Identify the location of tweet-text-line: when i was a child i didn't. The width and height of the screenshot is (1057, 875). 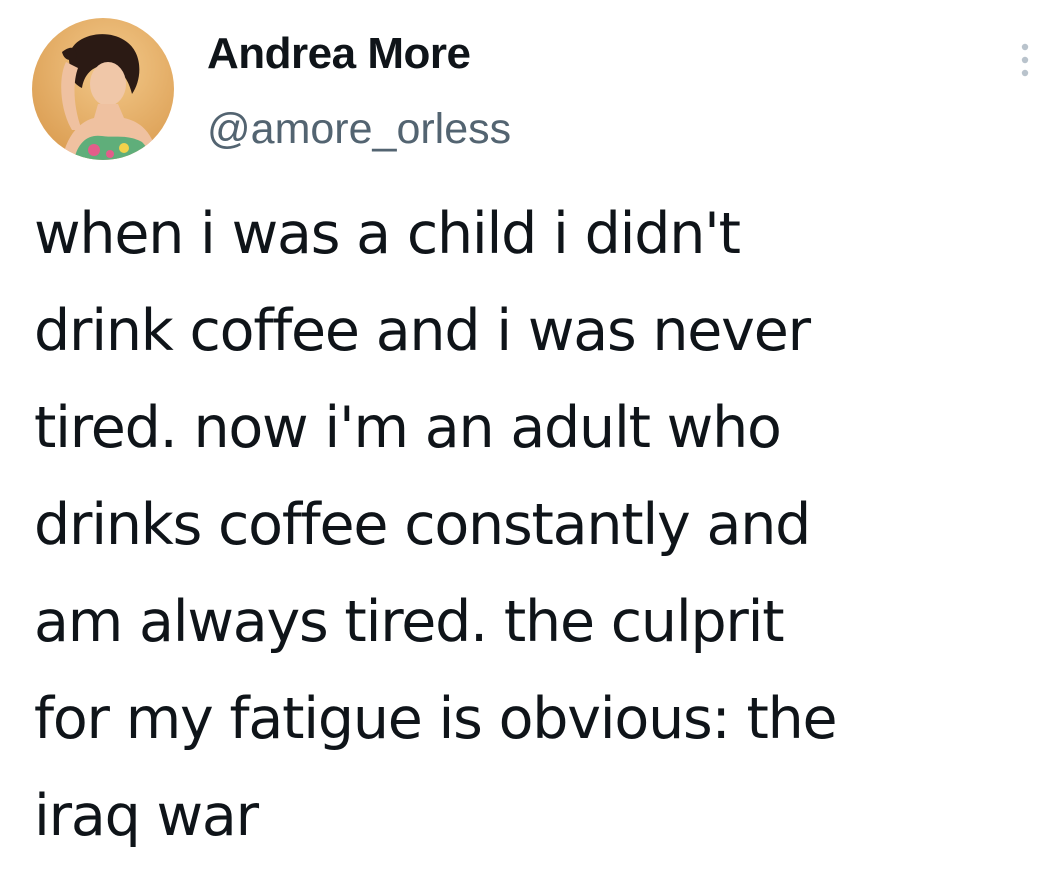
(387, 234).